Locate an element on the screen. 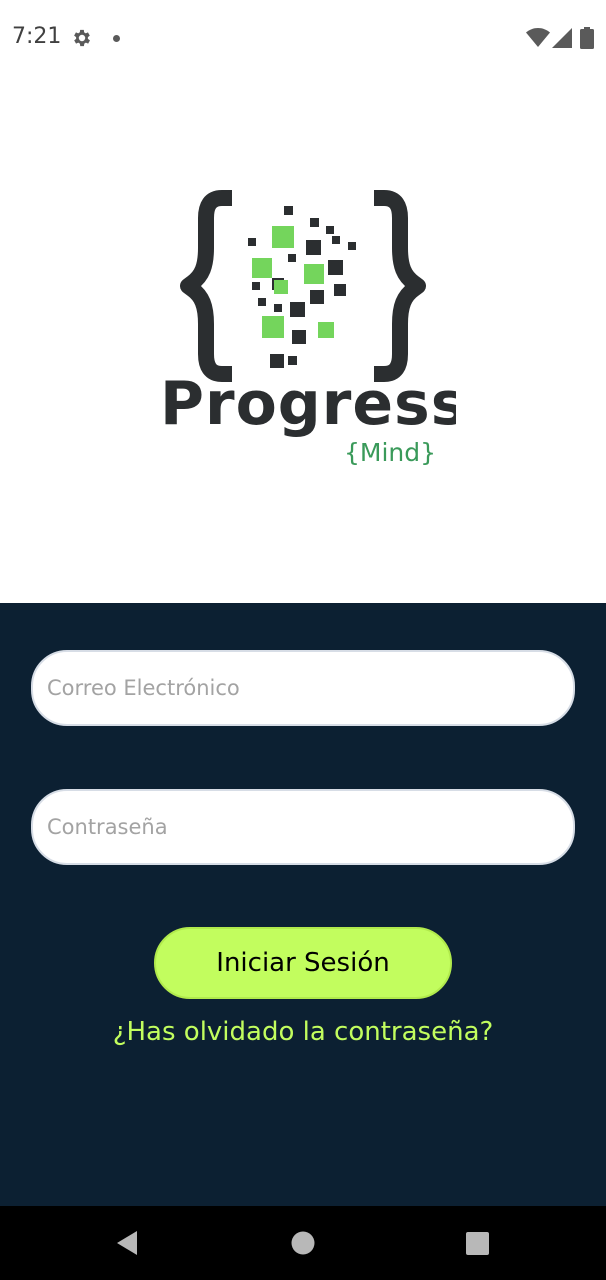 Image resolution: width=606 pixels, height=1280 pixels. status-time: 7:21 is located at coordinates (37, 36).